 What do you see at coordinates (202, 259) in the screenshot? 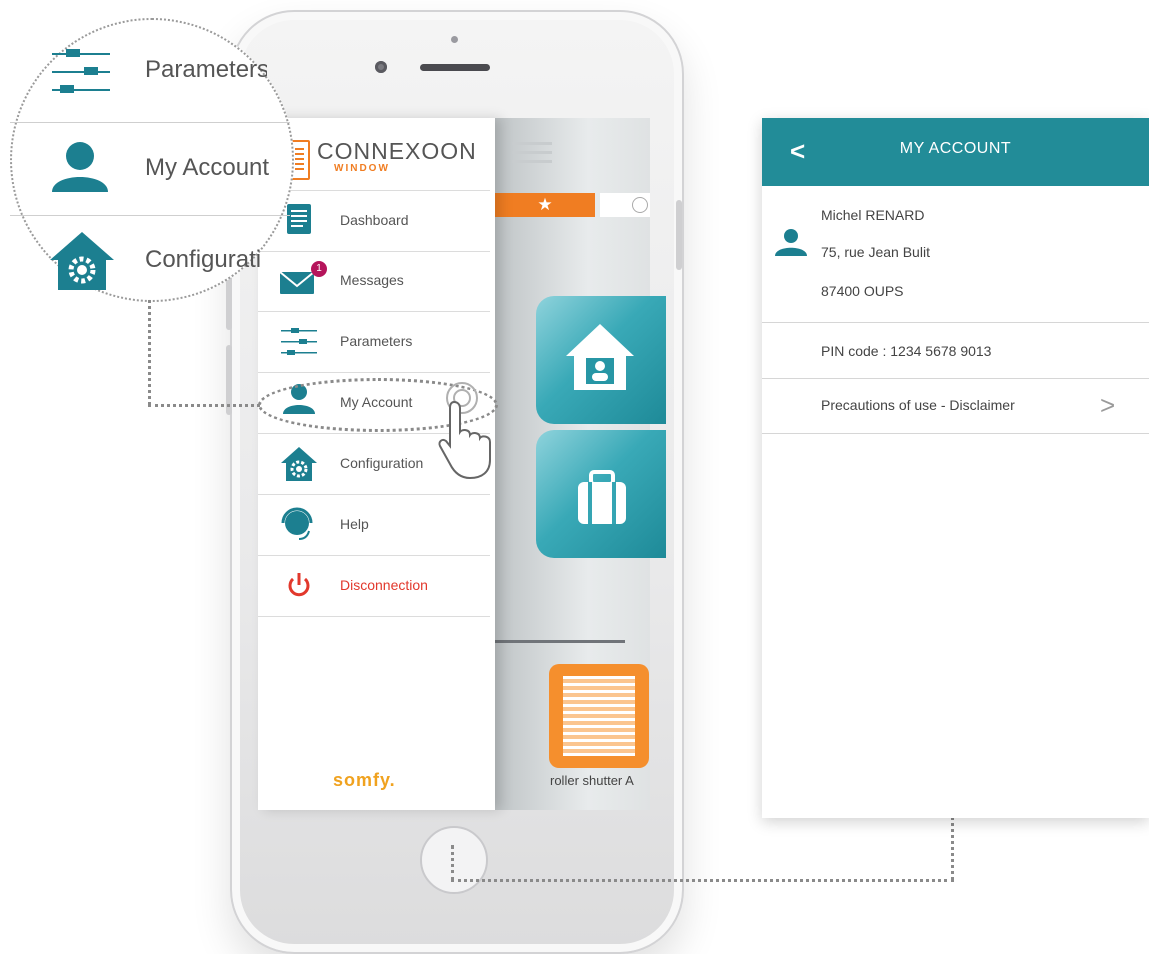
I see `zoom-label-configuration: Configuration` at bounding box center [202, 259].